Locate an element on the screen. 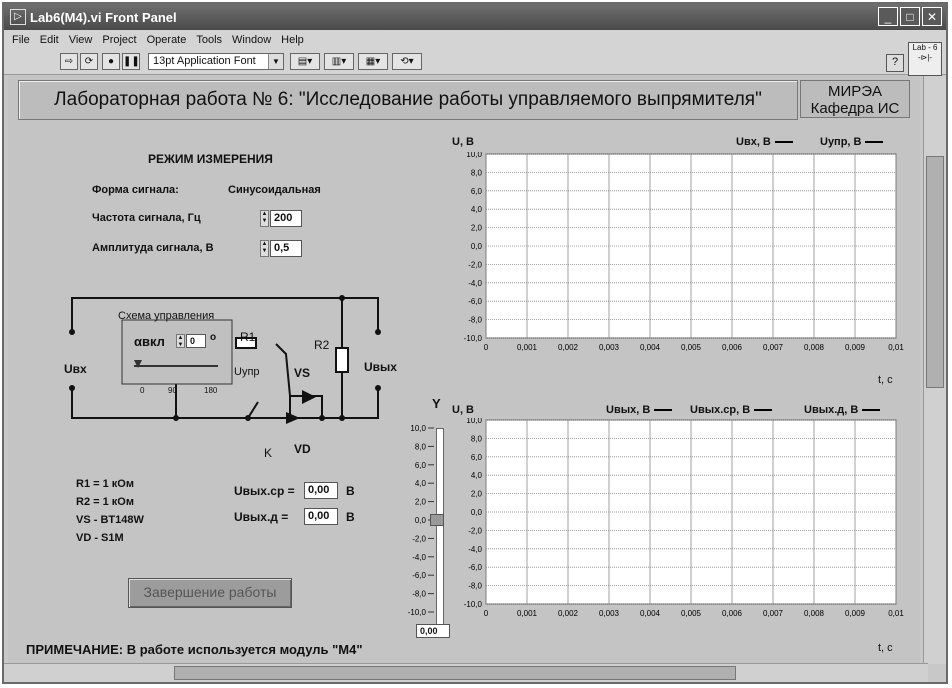 The width and height of the screenshot is (952, 688). menu-window: Window is located at coordinates (251, 40).